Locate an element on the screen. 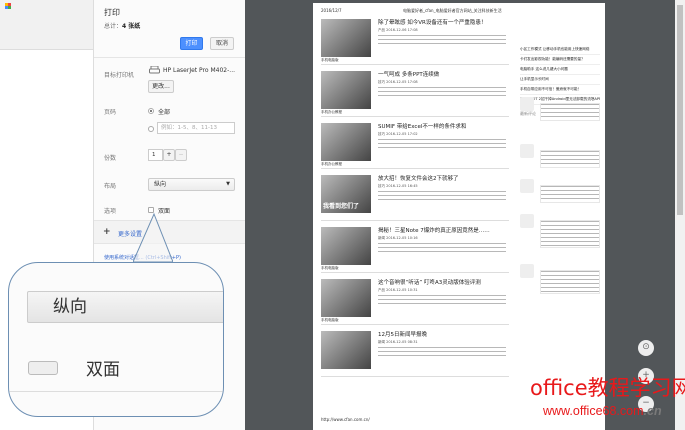 This screenshot has height=430, width=685. plus-icon: + is located at coordinates (107, 232).